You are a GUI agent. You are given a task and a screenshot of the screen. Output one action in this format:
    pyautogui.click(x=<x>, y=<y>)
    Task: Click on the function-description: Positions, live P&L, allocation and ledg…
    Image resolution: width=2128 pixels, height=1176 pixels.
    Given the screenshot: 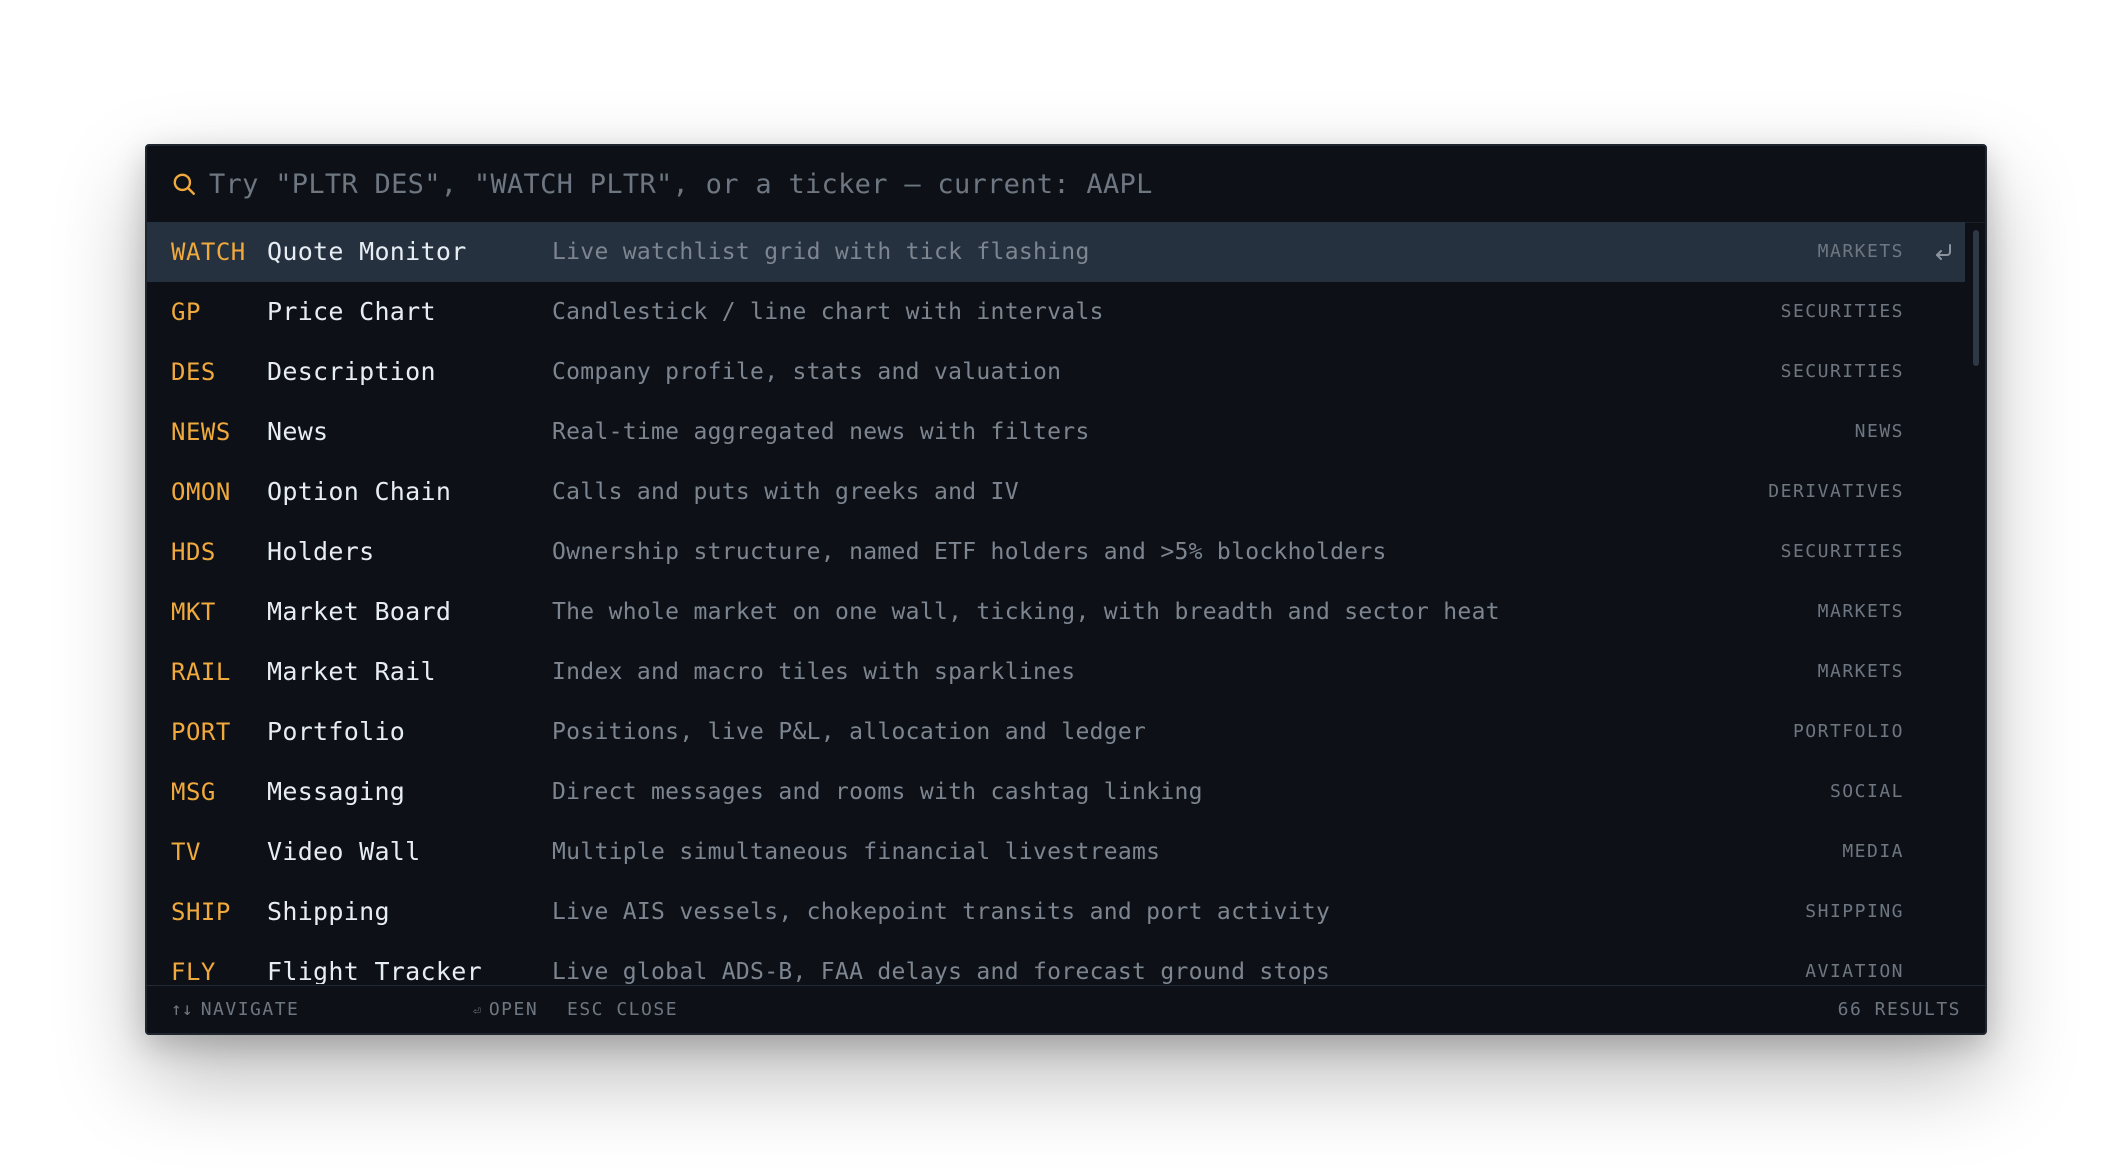 What is the action you would take?
    pyautogui.click(x=849, y=732)
    